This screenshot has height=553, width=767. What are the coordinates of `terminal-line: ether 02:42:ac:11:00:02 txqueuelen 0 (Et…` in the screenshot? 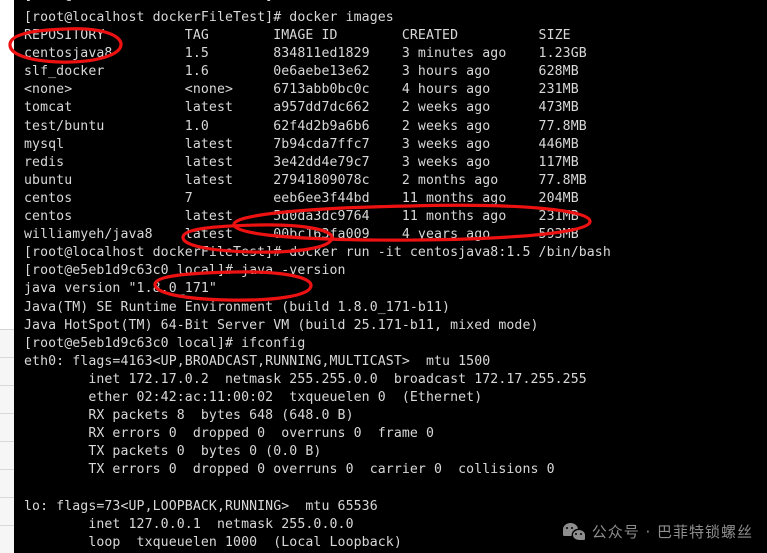 It's located at (253, 397).